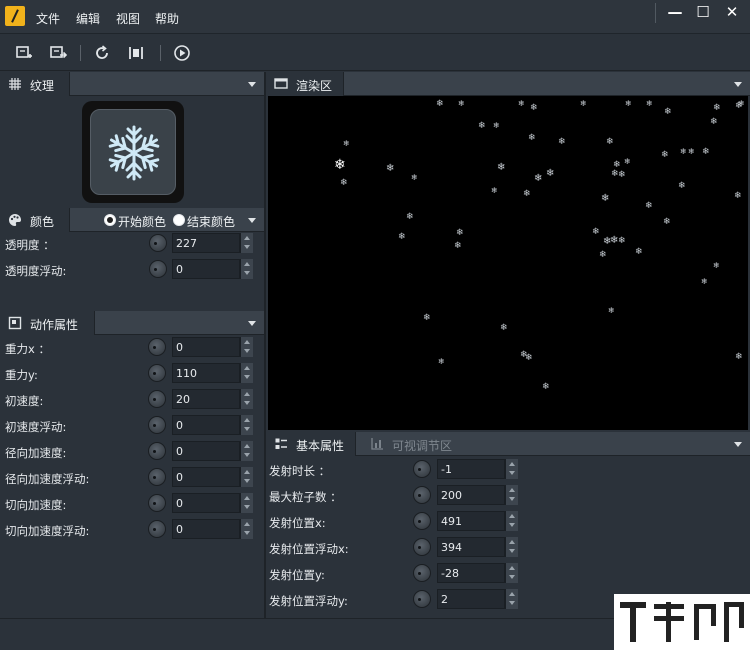 This screenshot has width=750, height=650. What do you see at coordinates (471, 573) in the screenshot?
I see `emit-pos-y-input: -28` at bounding box center [471, 573].